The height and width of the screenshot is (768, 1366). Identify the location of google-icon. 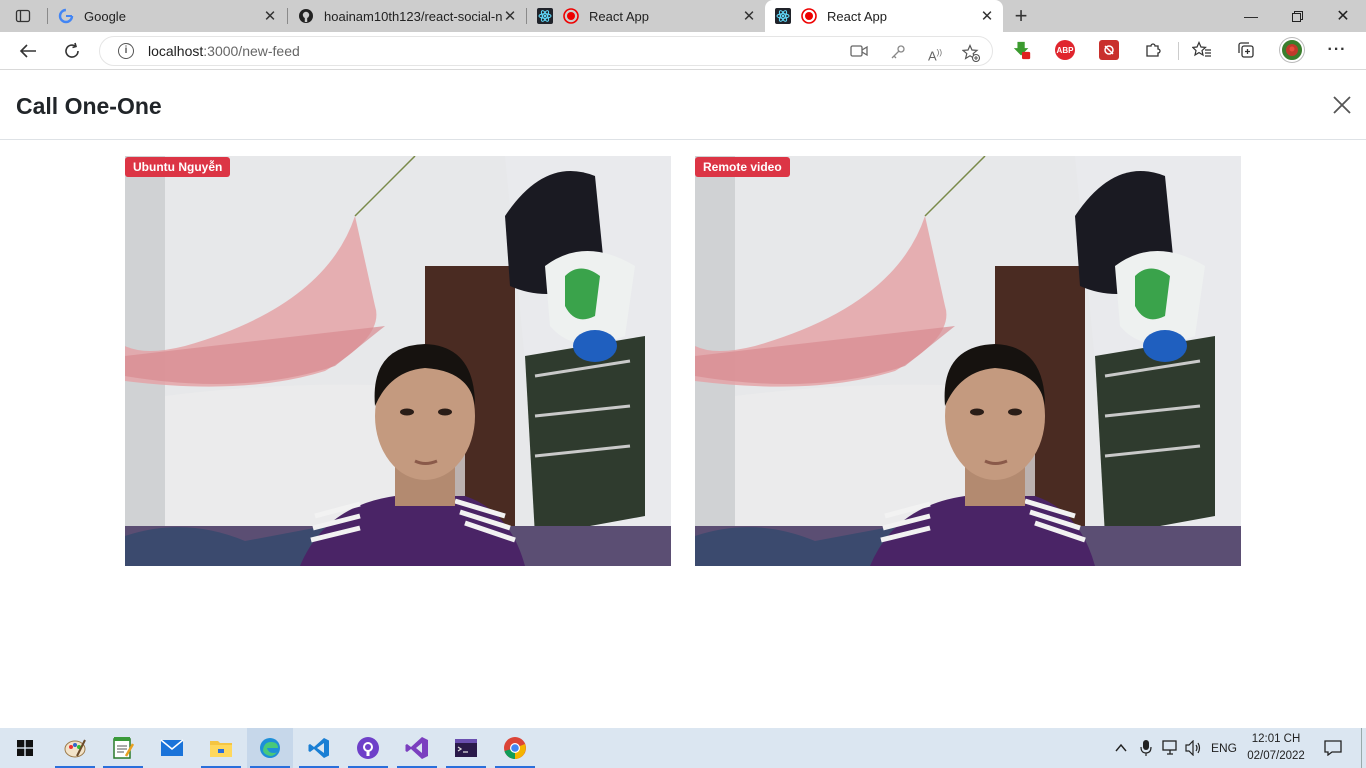
(66, 16).